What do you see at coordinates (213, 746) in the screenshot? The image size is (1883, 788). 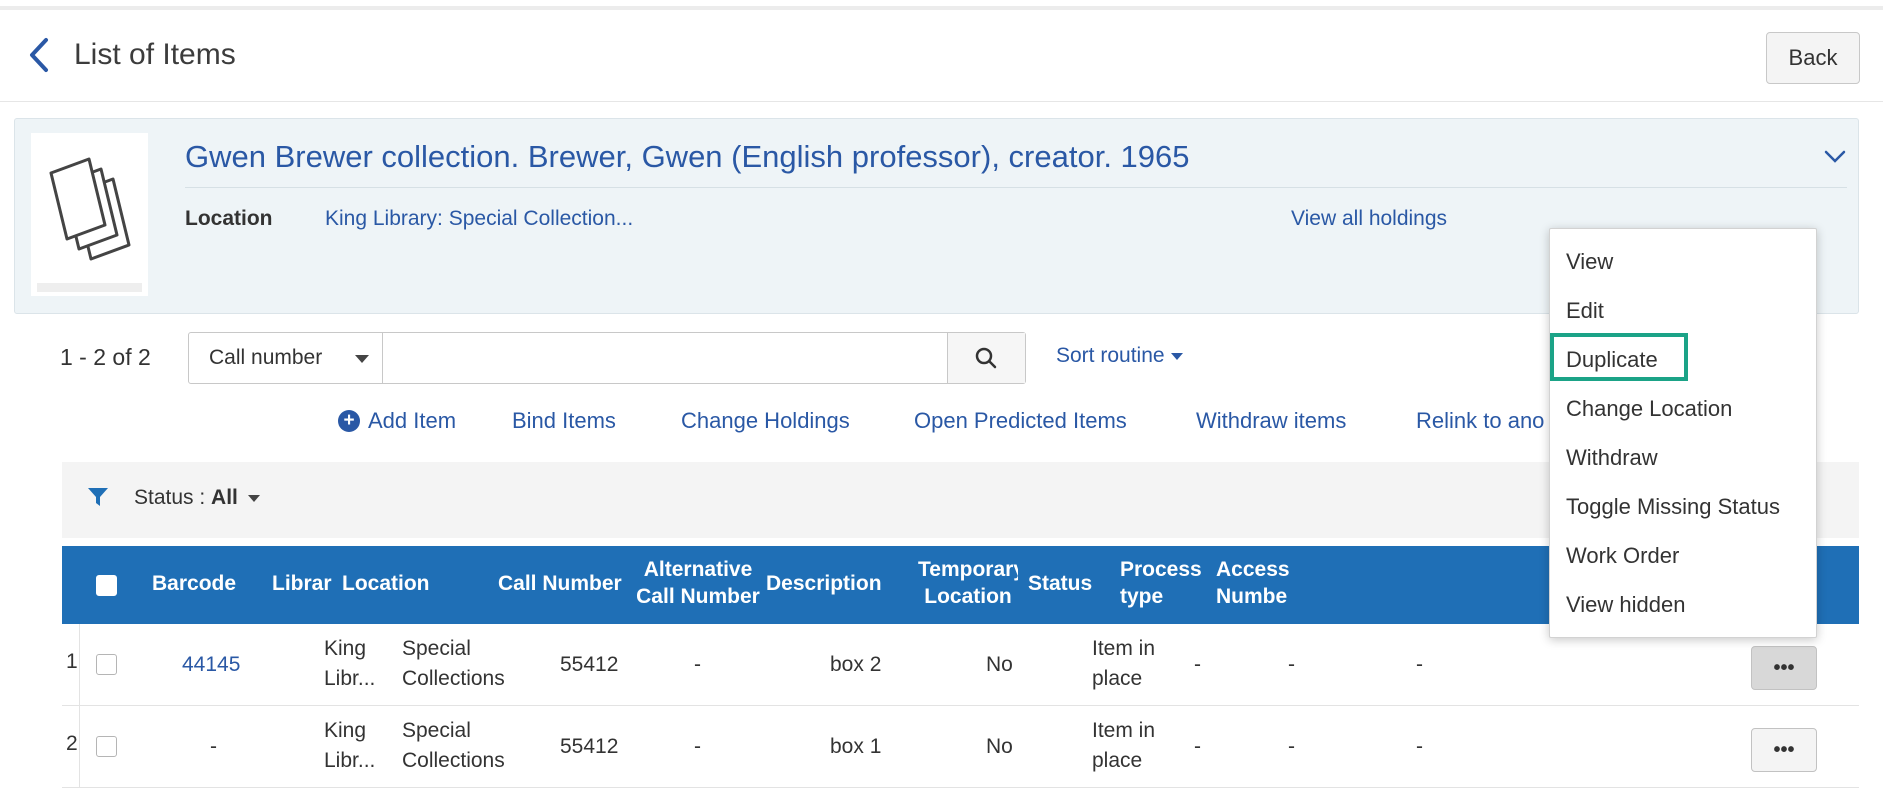 I see `barcode-cell: -` at bounding box center [213, 746].